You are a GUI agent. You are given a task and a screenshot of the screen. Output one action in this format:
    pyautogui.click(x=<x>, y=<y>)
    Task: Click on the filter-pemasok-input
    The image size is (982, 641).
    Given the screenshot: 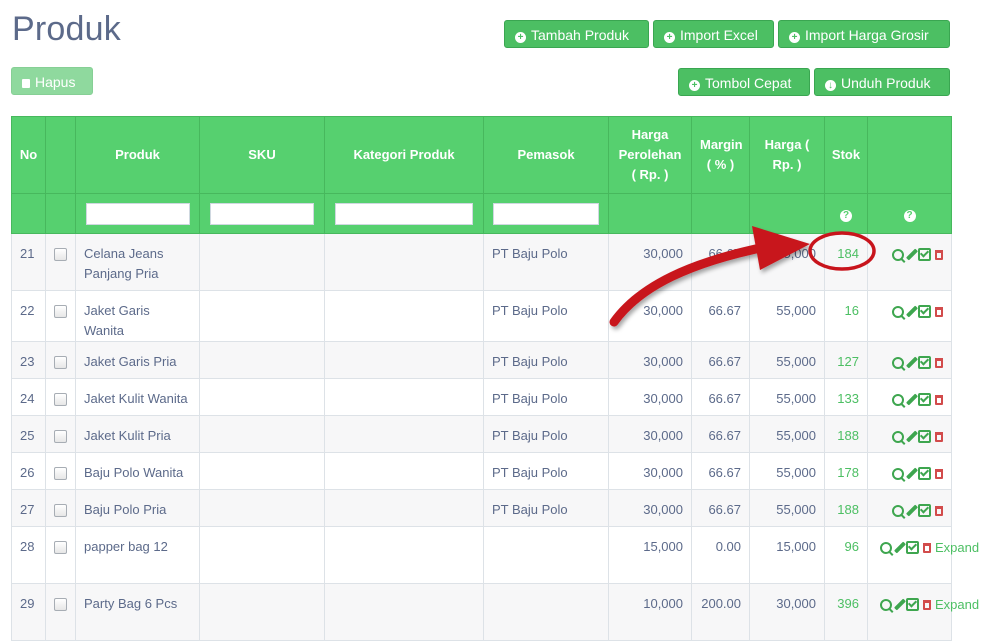 What is the action you would take?
    pyautogui.click(x=546, y=213)
    